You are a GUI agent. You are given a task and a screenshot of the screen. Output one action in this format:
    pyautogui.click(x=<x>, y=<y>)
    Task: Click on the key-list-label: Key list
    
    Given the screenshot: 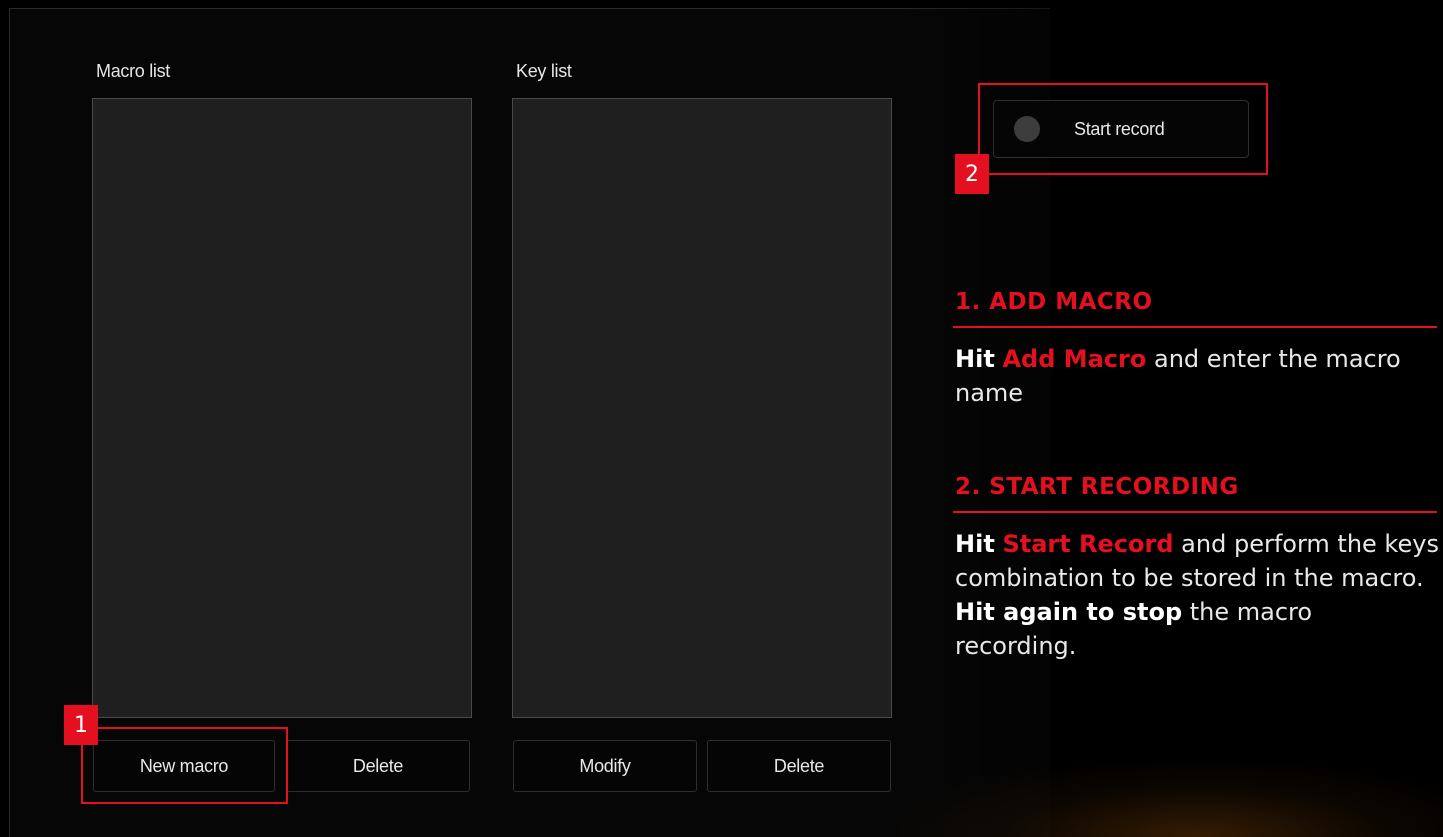 What is the action you would take?
    pyautogui.click(x=544, y=71)
    